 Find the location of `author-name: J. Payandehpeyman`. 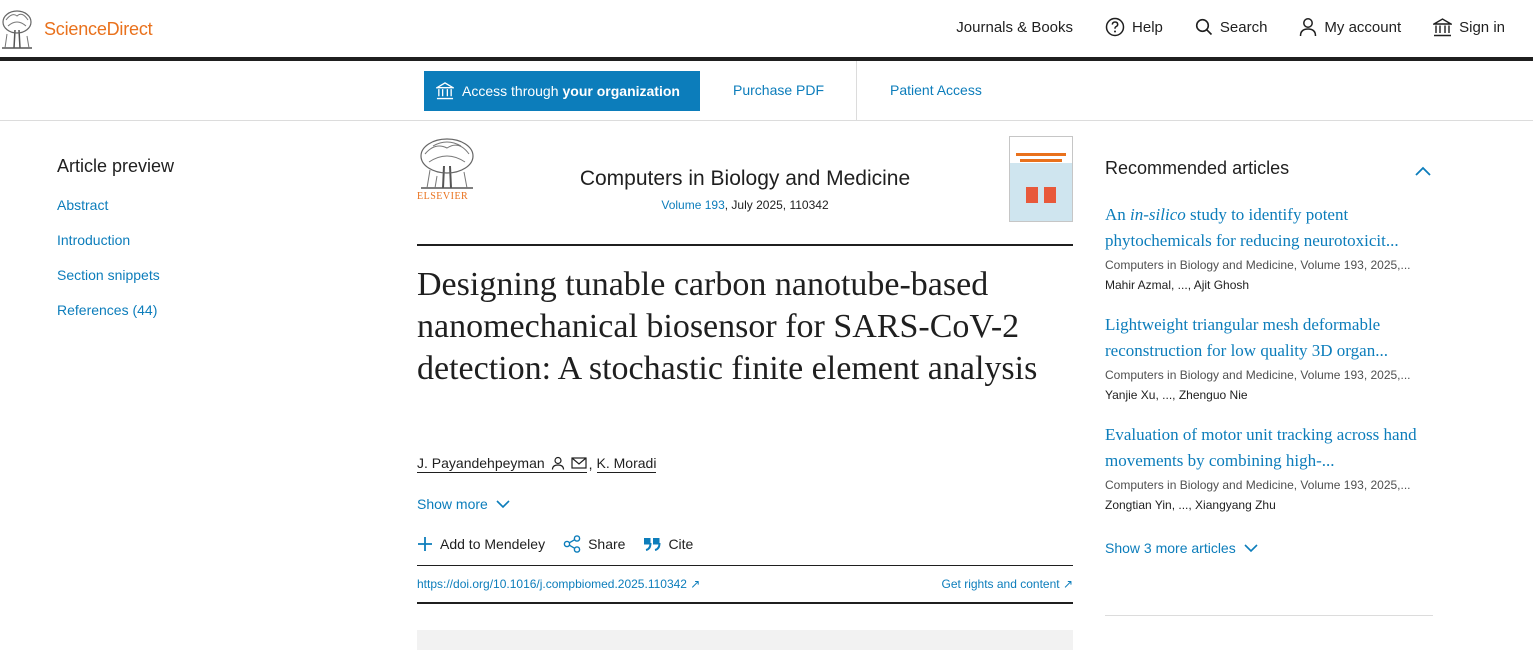

author-name: J. Payandehpeyman is located at coordinates (481, 463).